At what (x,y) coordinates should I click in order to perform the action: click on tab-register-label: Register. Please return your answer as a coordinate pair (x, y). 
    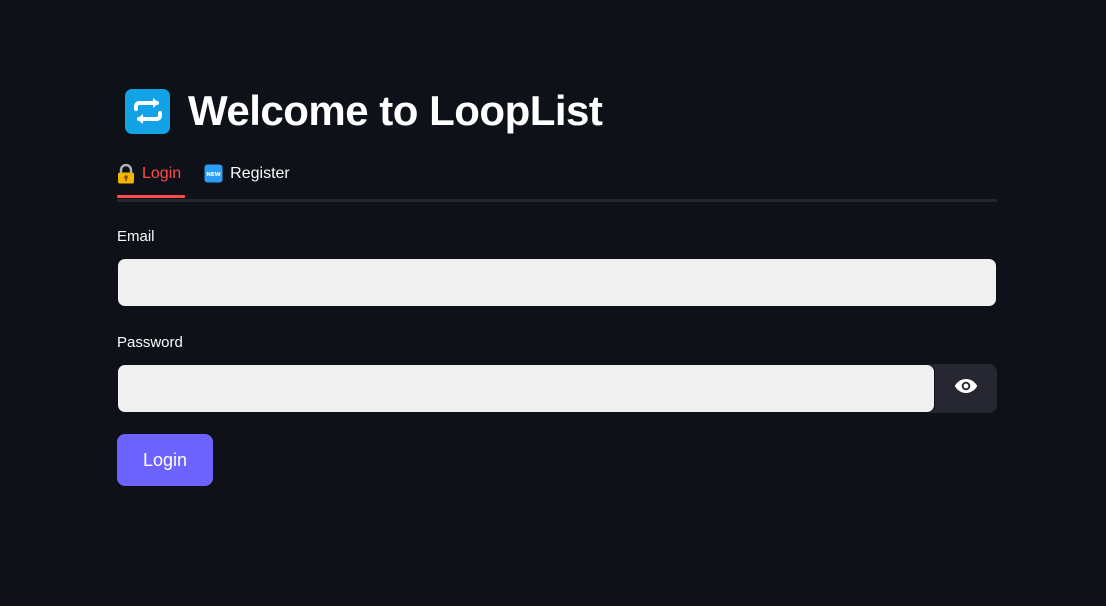
    Looking at the image, I should click on (260, 173).